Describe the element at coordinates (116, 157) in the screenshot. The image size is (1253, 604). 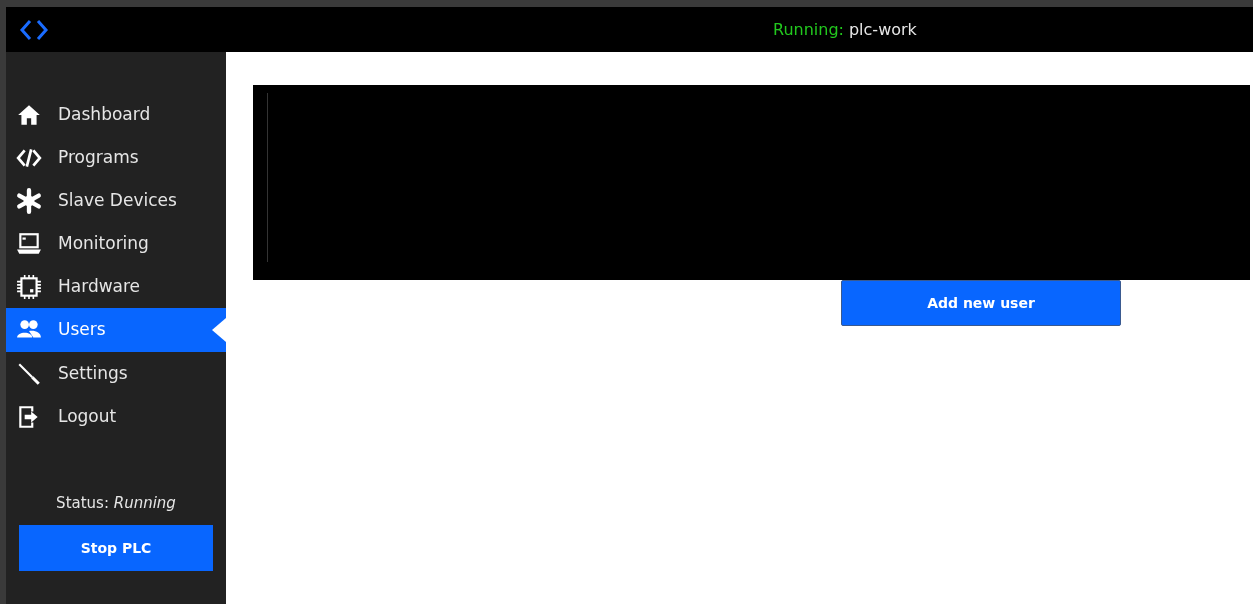
I see `sidebar-item: Programs` at that location.